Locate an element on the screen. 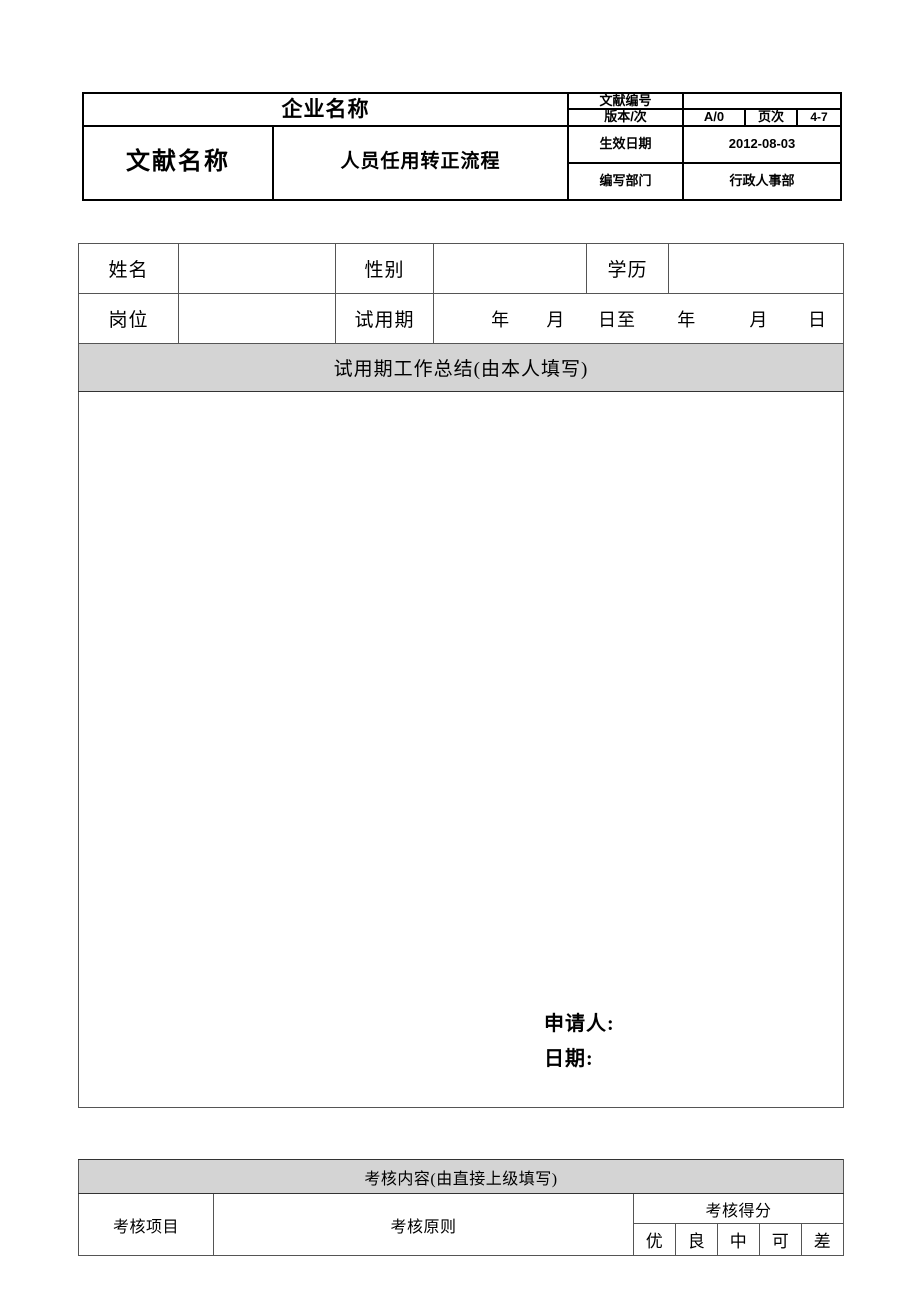 This screenshot has width=920, height=1302. grade-fair: 可 is located at coordinates (780, 1239).